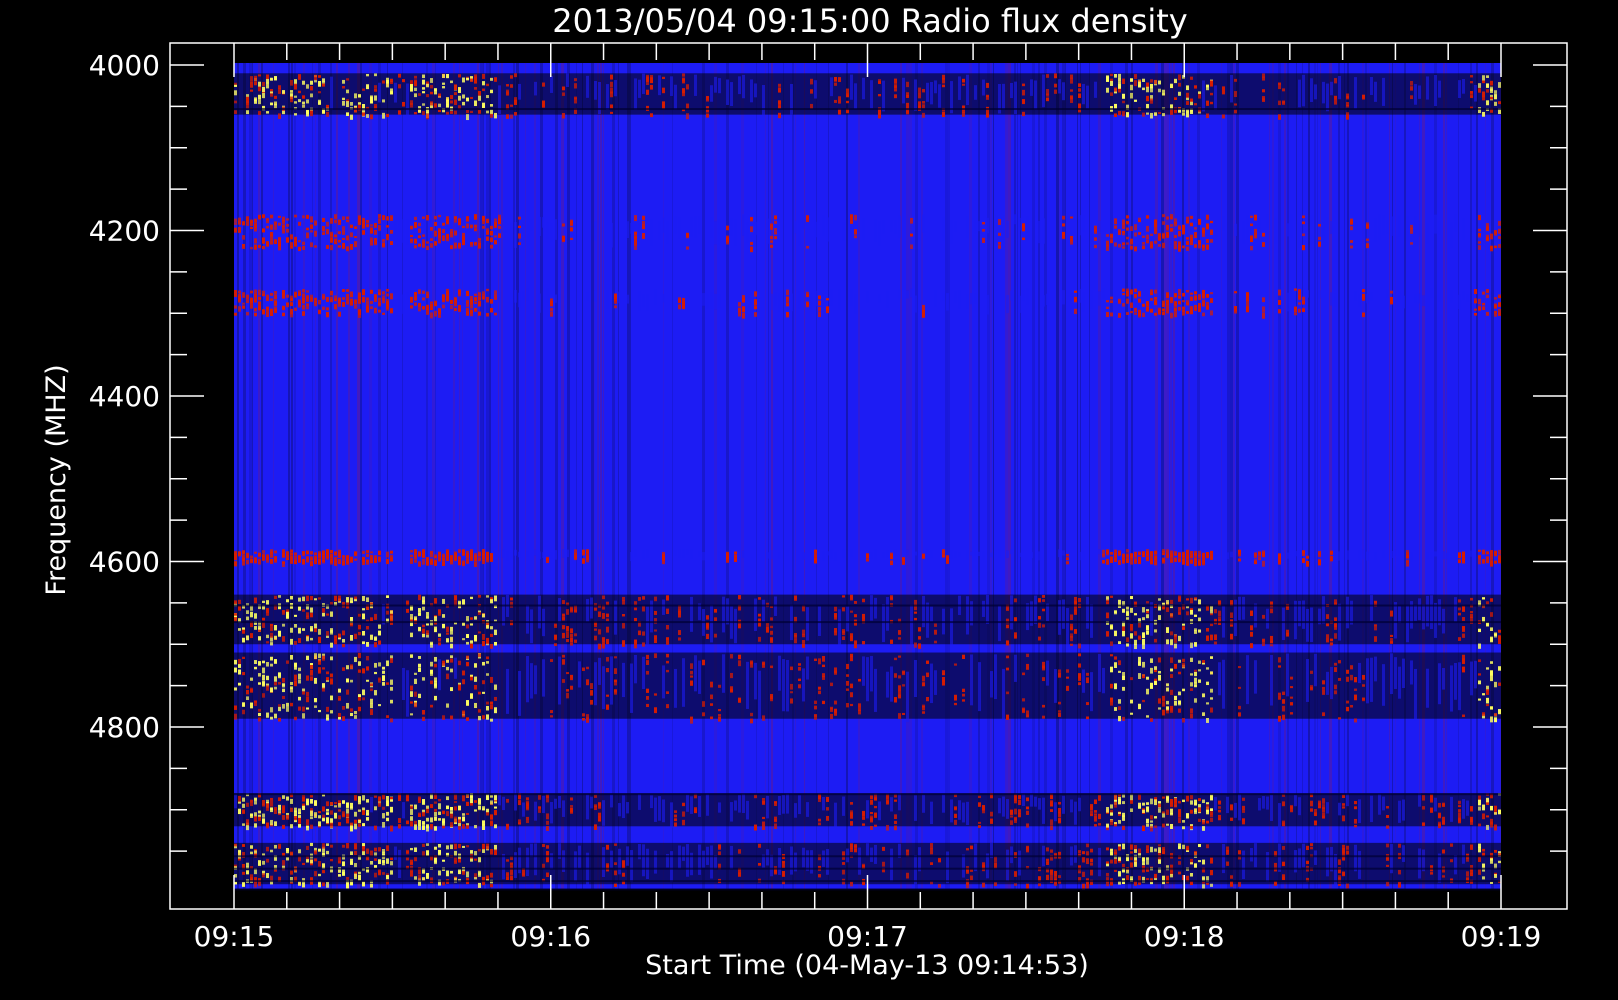 This screenshot has width=1618, height=1000. Describe the element at coordinates (867, 688) in the screenshot. I see `frequency-band` at that location.